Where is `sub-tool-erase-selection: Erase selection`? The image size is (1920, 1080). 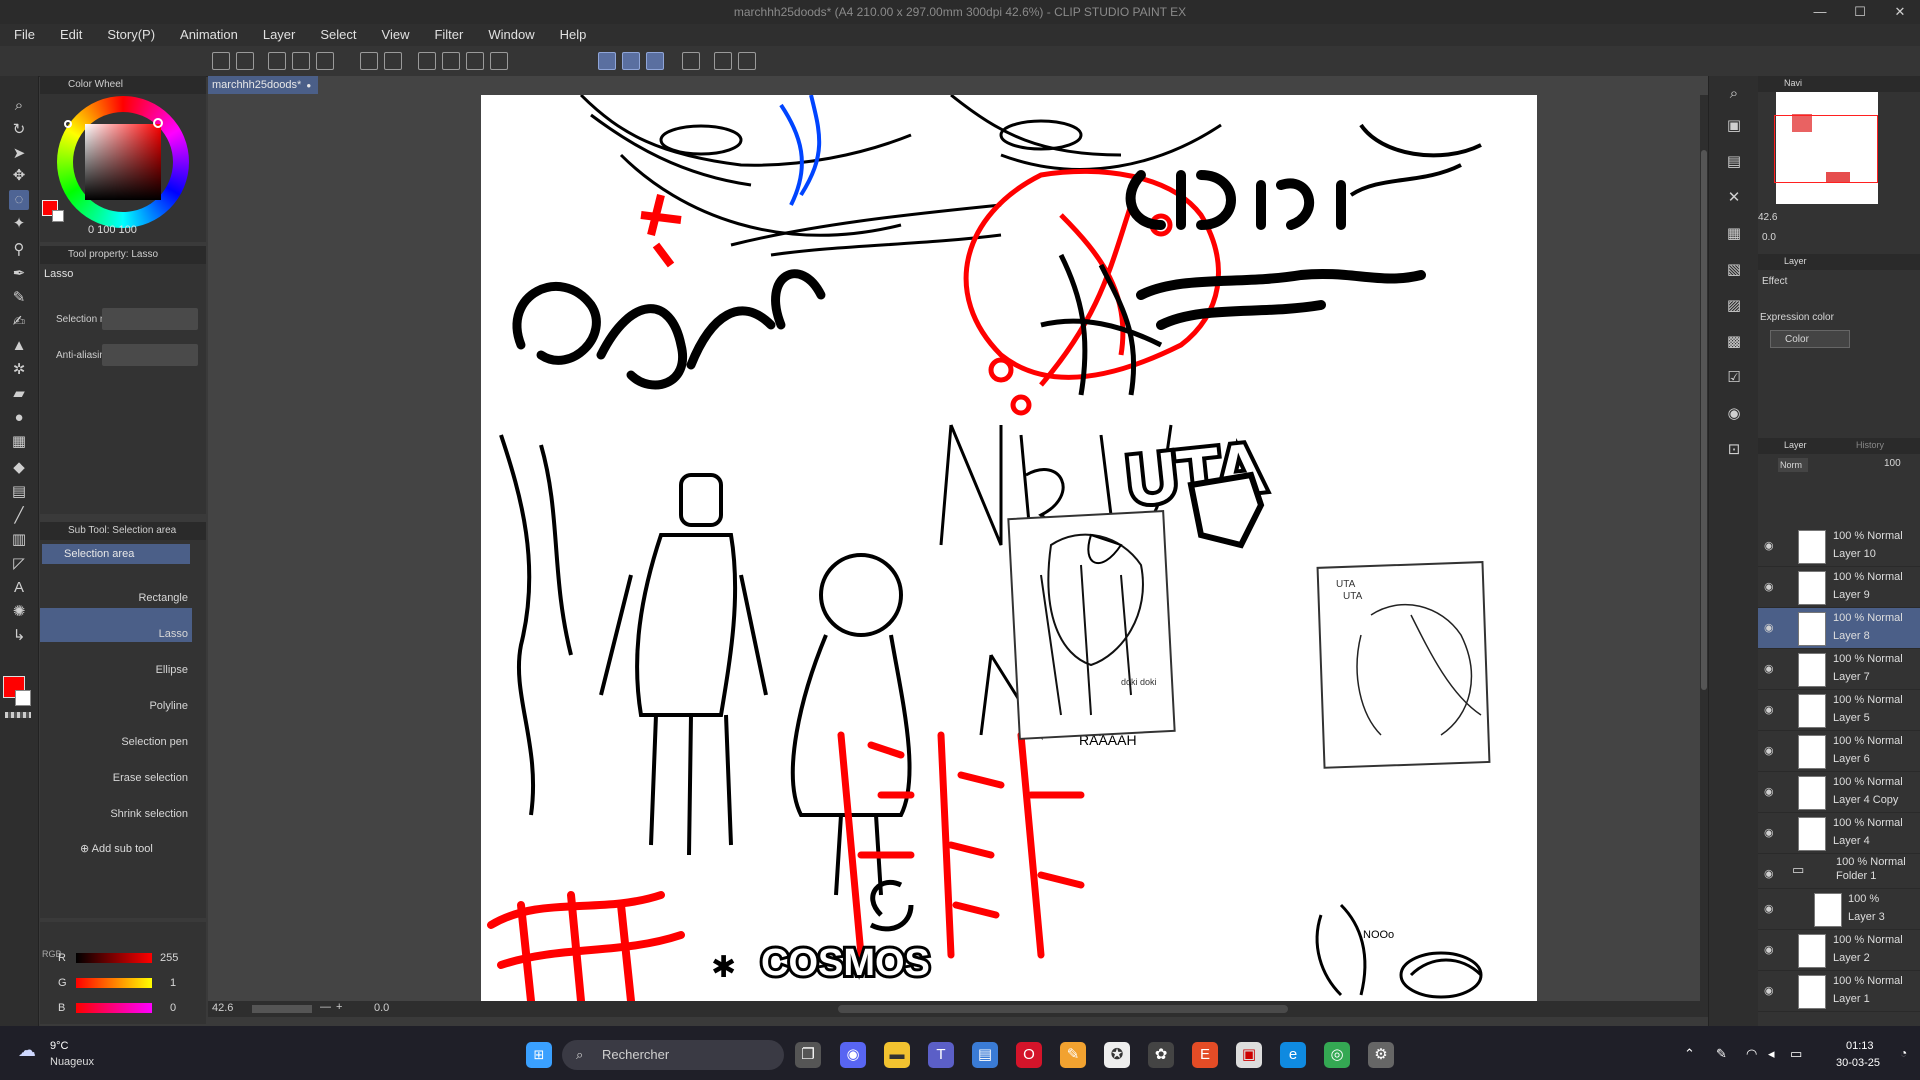 sub-tool-erase-selection: Erase selection is located at coordinates (116, 769).